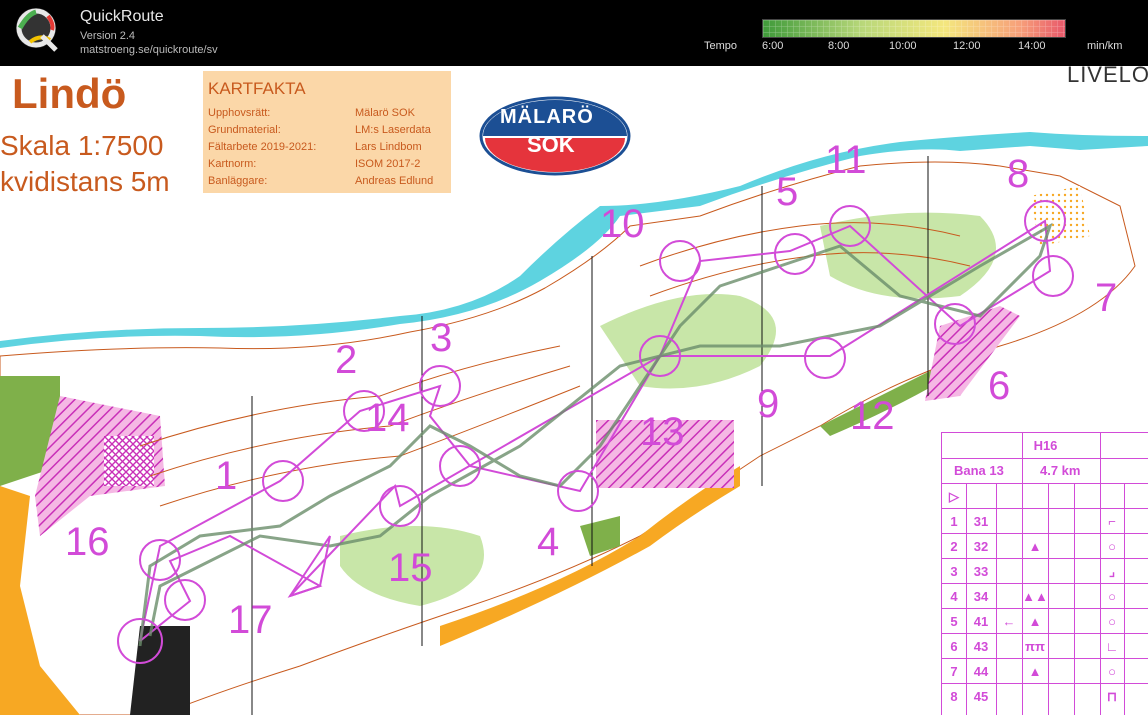  What do you see at coordinates (773, 46) in the screenshot?
I see `tempo-tick: 6:00` at bounding box center [773, 46].